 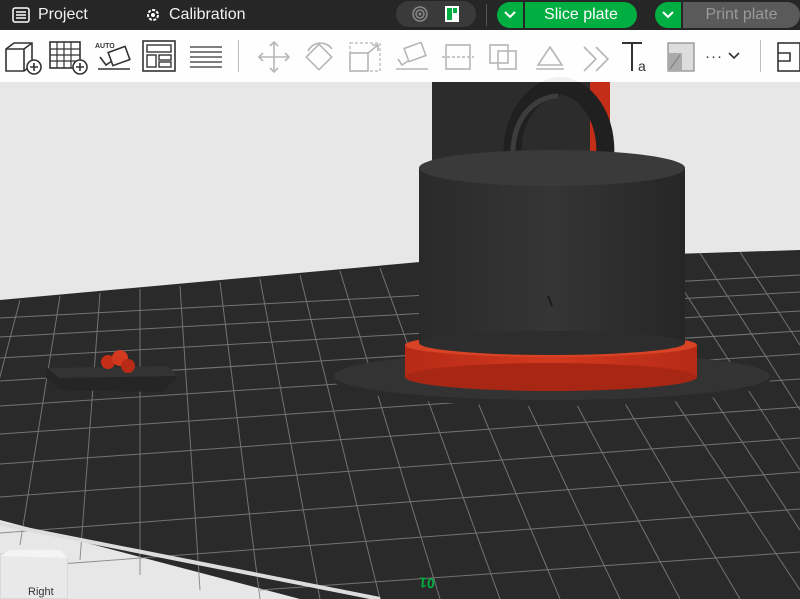 I want to click on tab-project-label: Project, so click(x=63, y=14).